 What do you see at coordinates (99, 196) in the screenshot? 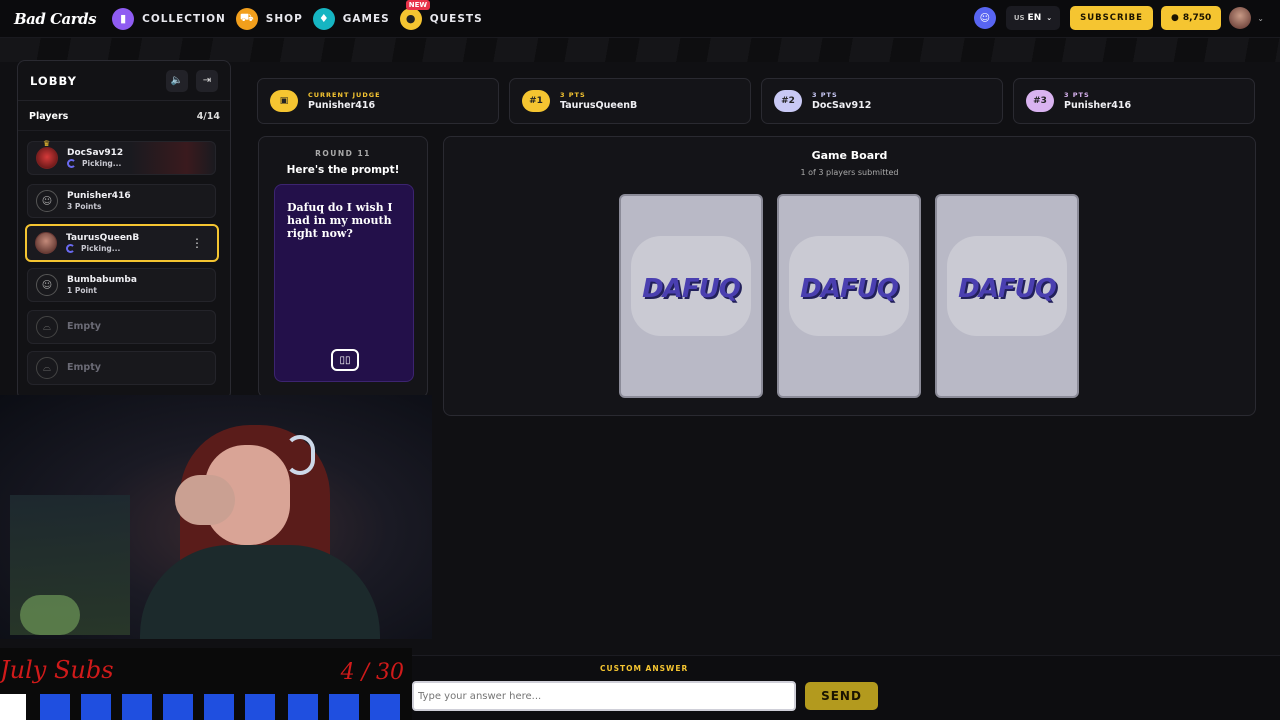
I see `player-name: Punisher416` at bounding box center [99, 196].